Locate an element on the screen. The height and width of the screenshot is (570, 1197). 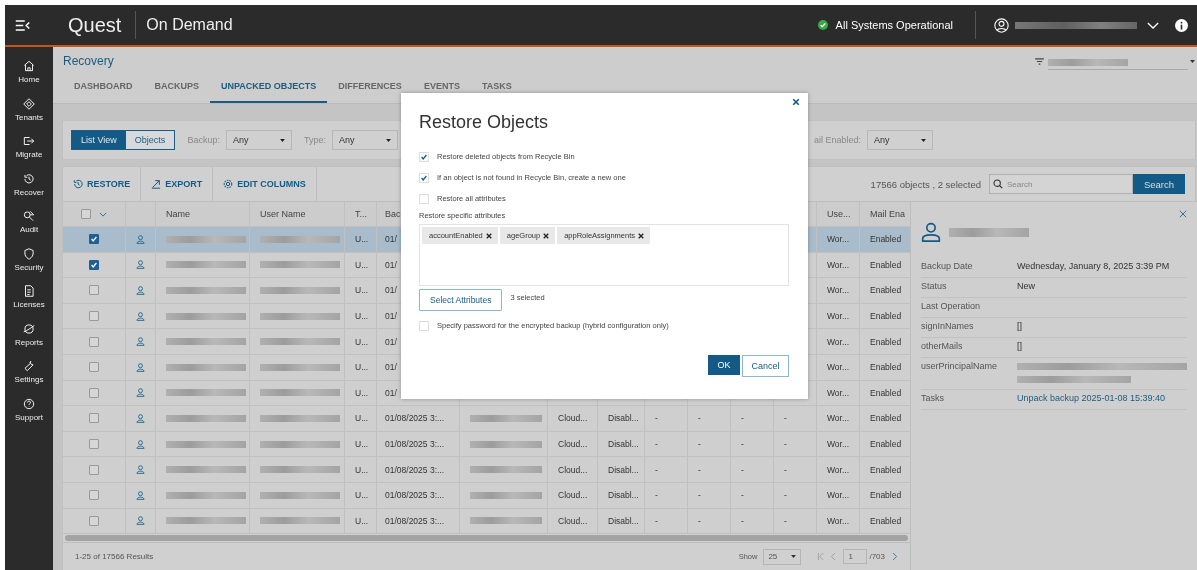
field-label: signInNames is located at coordinates (948, 326).